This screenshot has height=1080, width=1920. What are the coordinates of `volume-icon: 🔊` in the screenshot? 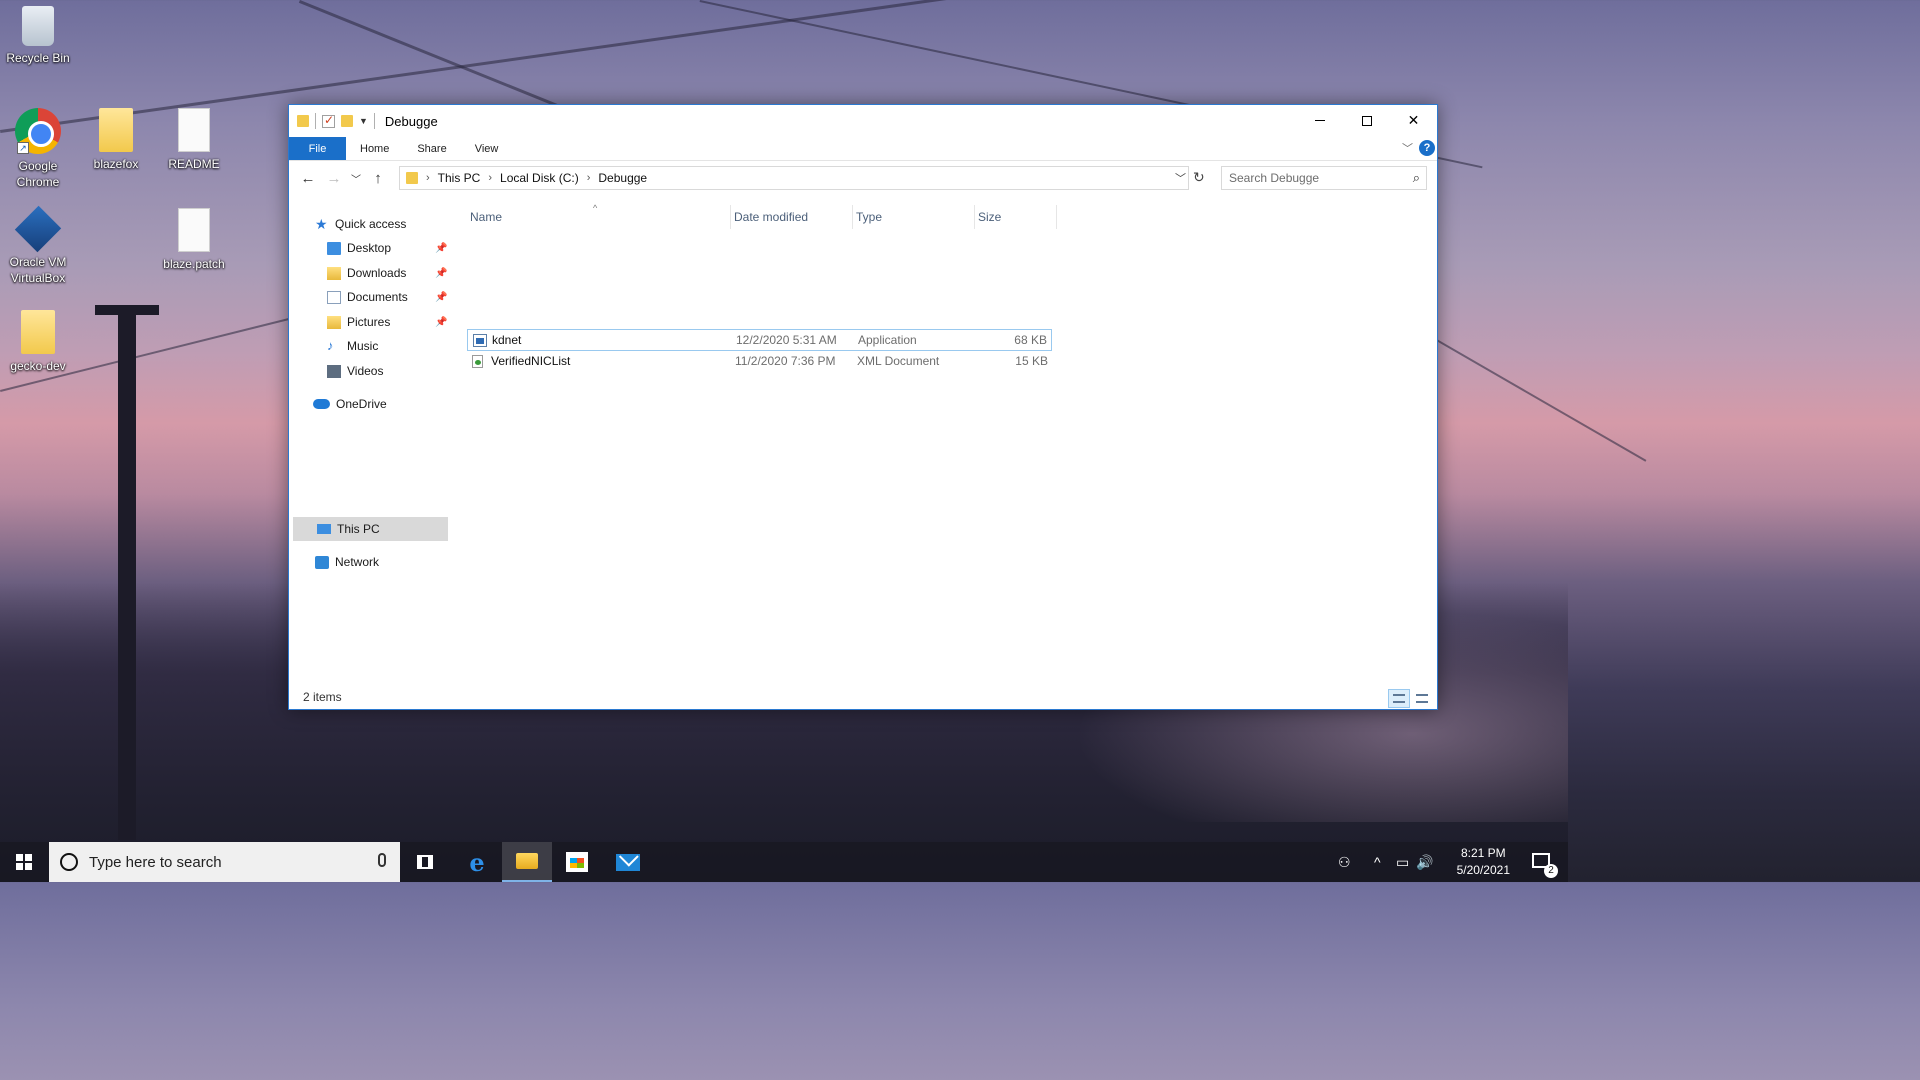 It's located at (1424, 862).